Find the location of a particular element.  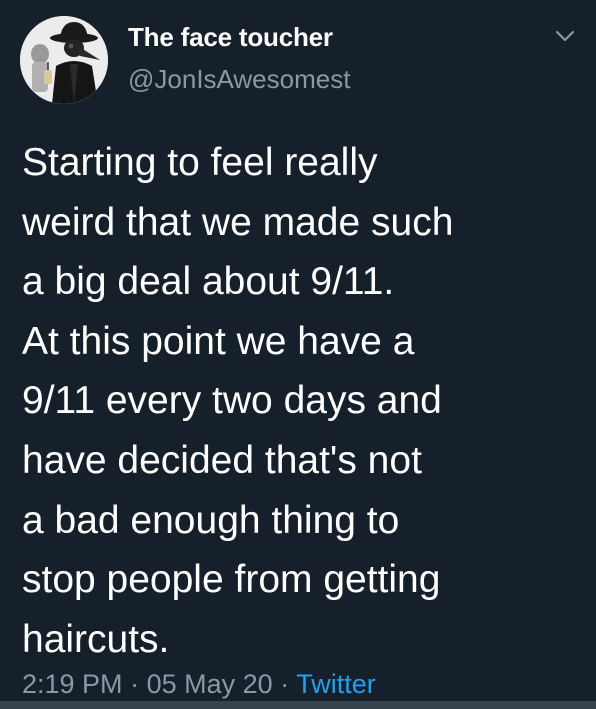

profile-photo-icon is located at coordinates (64, 60).